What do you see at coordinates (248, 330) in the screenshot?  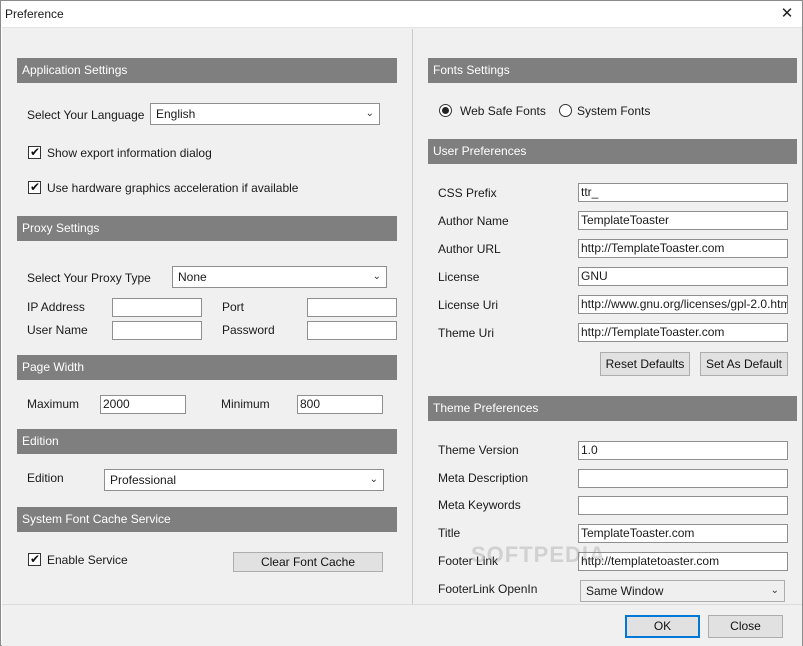 I see `password-label: Password` at bounding box center [248, 330].